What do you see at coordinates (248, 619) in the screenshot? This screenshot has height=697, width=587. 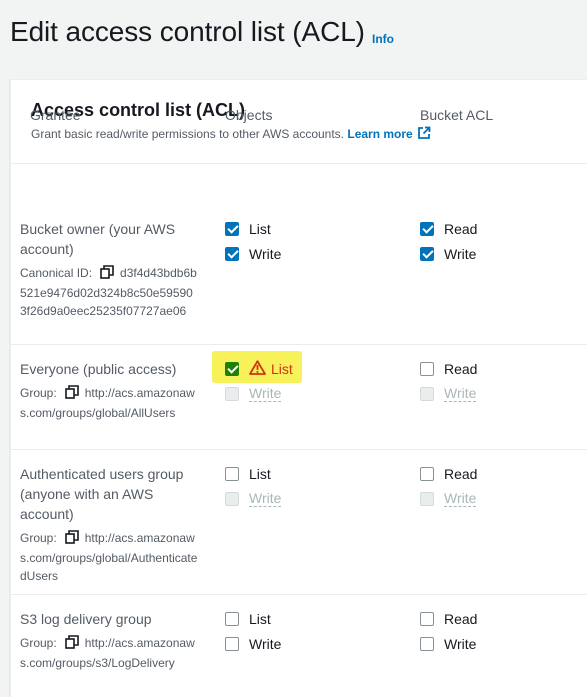 I see `checkbox-objects-list-3: List` at bounding box center [248, 619].